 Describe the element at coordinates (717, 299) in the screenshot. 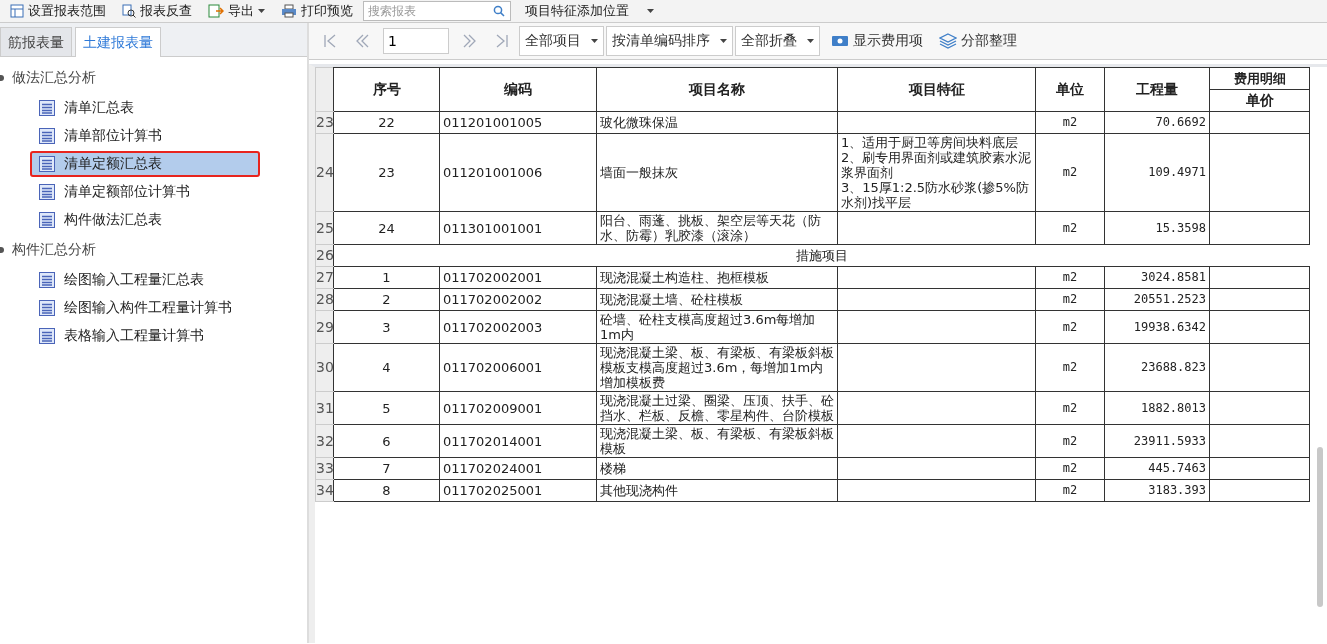

I see `table-cell: 现浇混凝土墙、砼柱模板` at that location.